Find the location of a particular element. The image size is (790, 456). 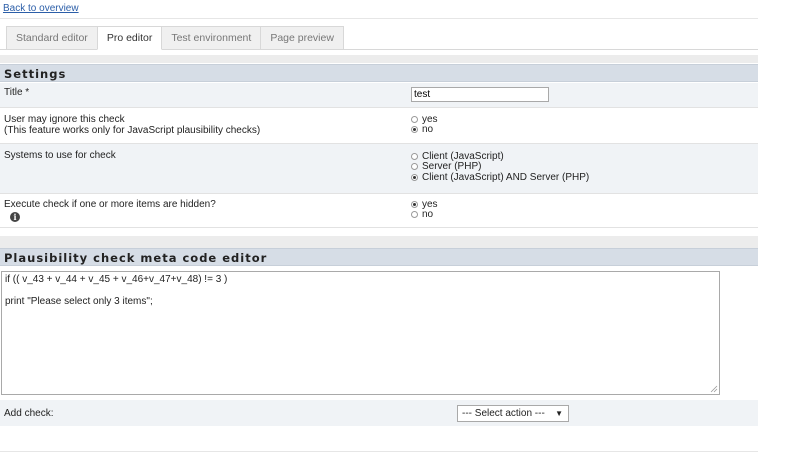

hidden-options: yes no is located at coordinates (424, 209).